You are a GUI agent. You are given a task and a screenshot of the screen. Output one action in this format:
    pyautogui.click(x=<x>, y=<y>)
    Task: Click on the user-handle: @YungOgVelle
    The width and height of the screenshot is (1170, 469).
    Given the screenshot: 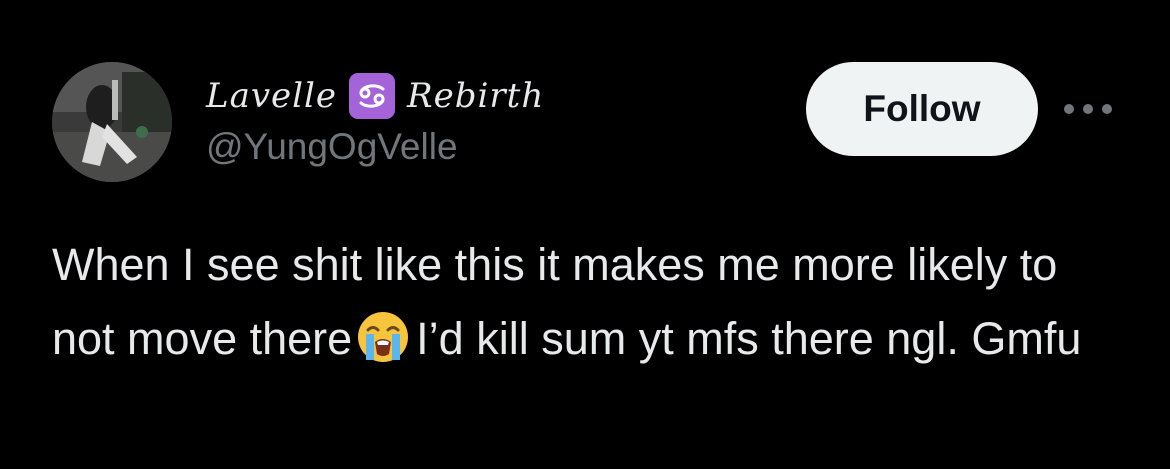 What is the action you would take?
    pyautogui.click(x=332, y=147)
    